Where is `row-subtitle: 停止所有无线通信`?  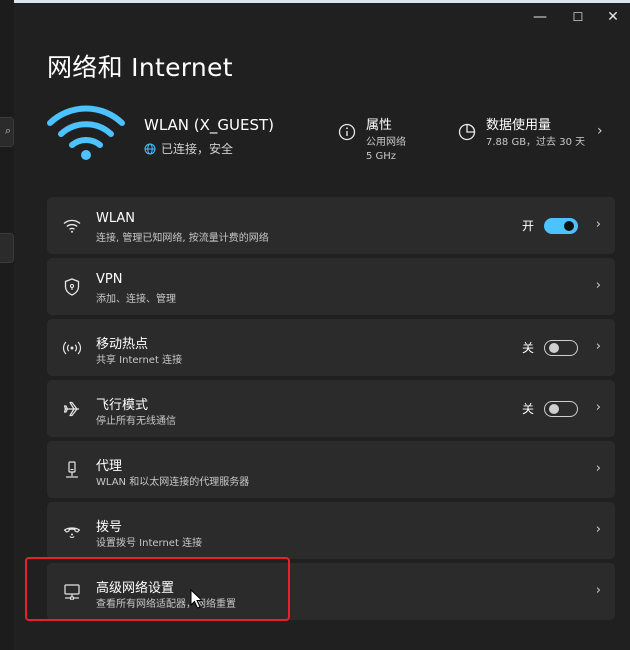 row-subtitle: 停止所有无线通信 is located at coordinates (136, 421).